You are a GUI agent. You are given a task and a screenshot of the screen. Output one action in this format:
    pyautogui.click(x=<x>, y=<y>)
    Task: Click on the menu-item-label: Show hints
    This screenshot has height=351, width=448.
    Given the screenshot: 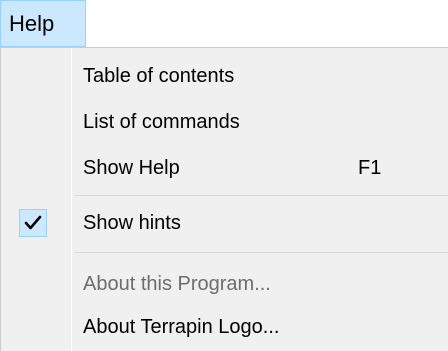 What is the action you would take?
    pyautogui.click(x=132, y=223)
    